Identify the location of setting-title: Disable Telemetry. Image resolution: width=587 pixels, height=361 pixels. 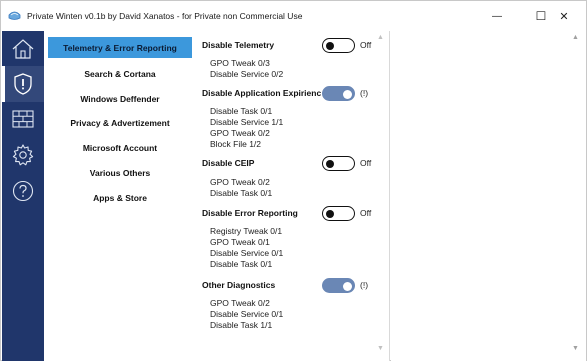
(238, 45).